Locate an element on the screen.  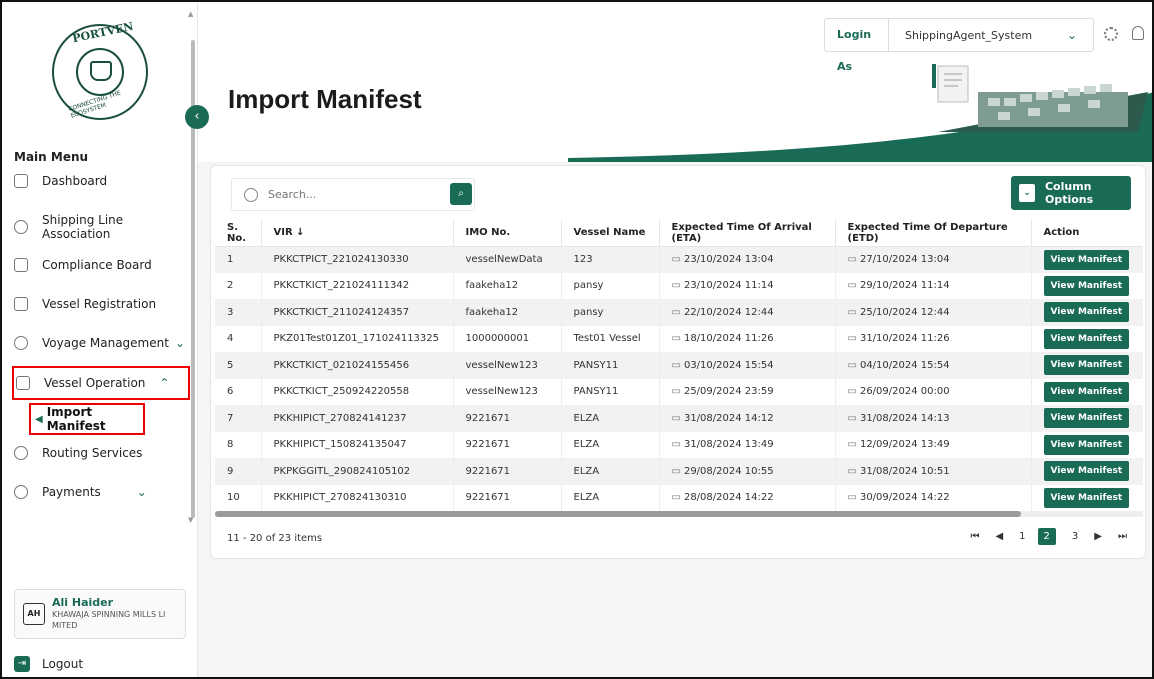
cell-imo-text: faakeha12 is located at coordinates (492, 312).